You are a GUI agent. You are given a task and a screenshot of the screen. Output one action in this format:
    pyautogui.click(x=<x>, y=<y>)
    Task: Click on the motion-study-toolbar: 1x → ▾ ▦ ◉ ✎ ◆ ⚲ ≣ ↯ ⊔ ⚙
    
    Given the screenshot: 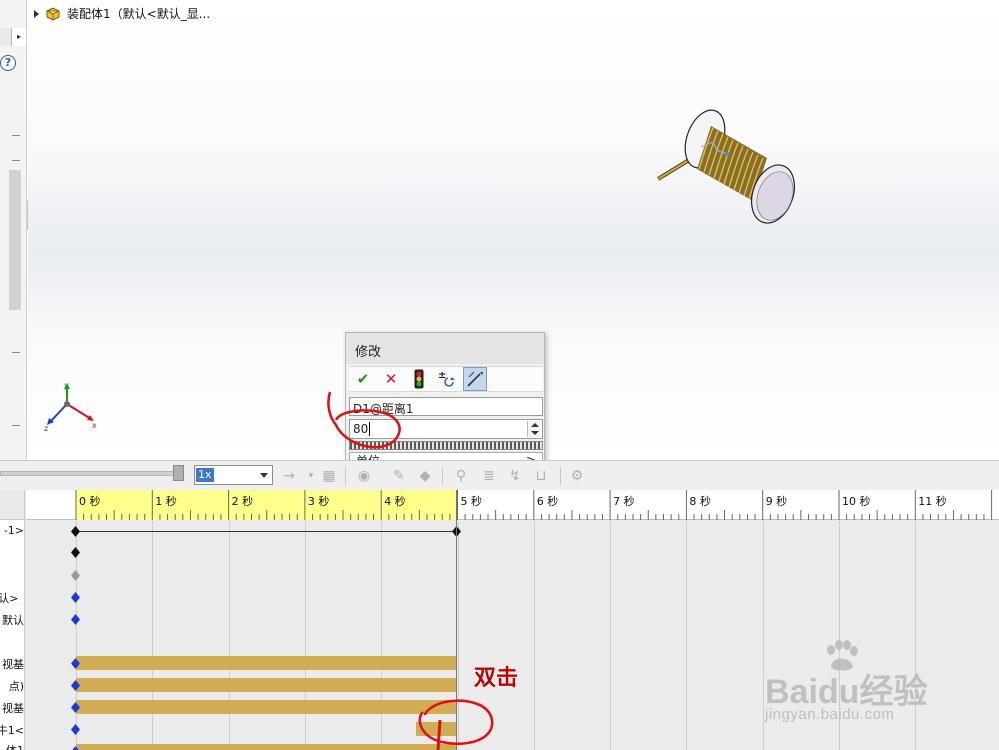 What is the action you would take?
    pyautogui.click(x=499, y=475)
    